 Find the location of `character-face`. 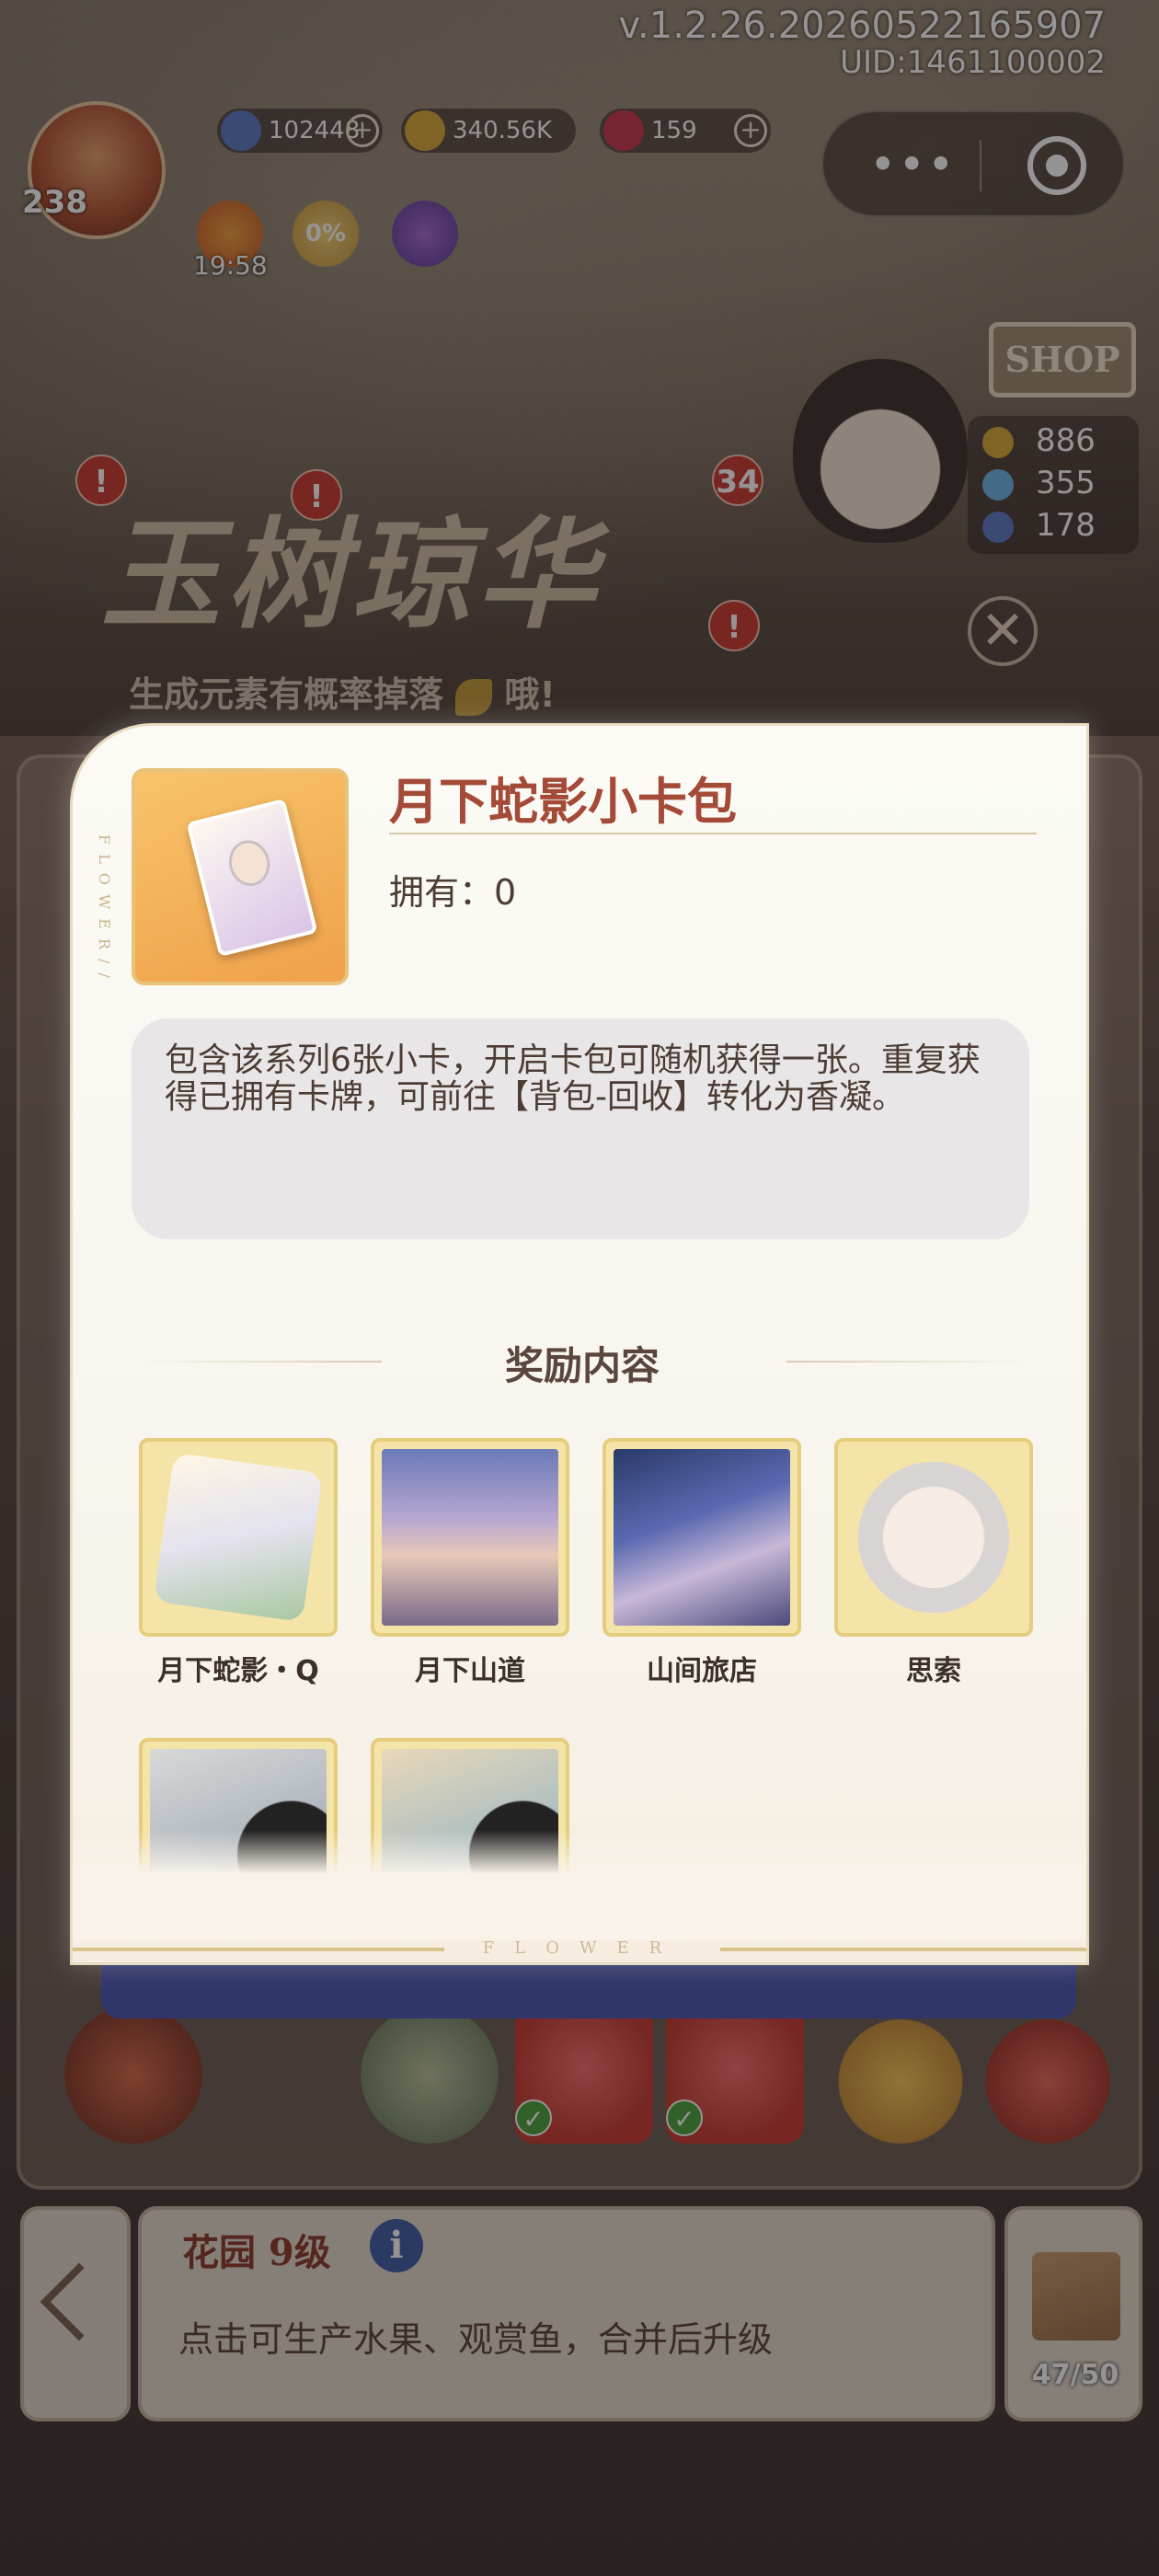

character-face is located at coordinates (249, 863).